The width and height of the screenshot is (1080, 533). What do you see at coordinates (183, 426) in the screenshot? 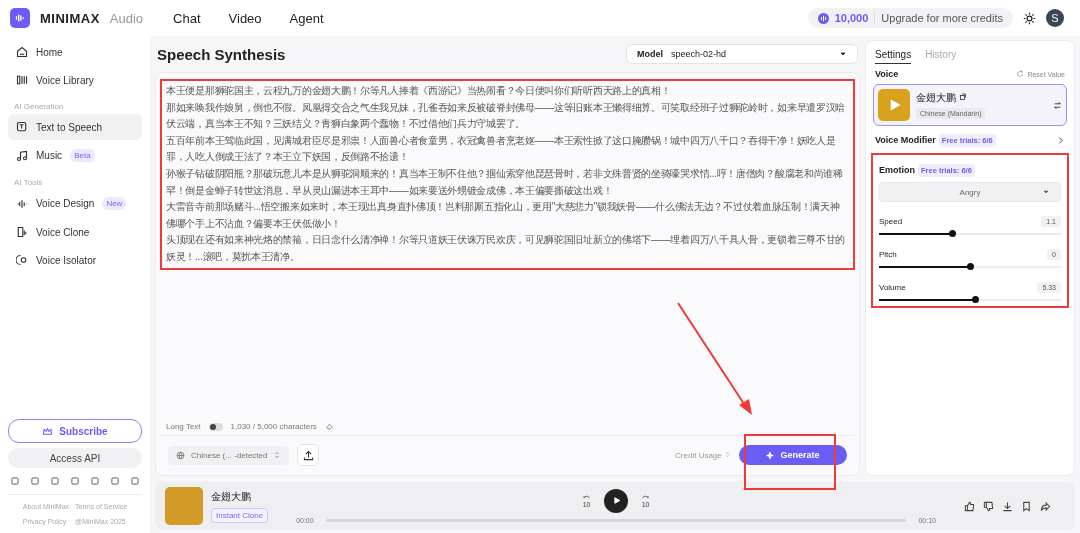
I see `long-text-label: Long Text` at bounding box center [183, 426].